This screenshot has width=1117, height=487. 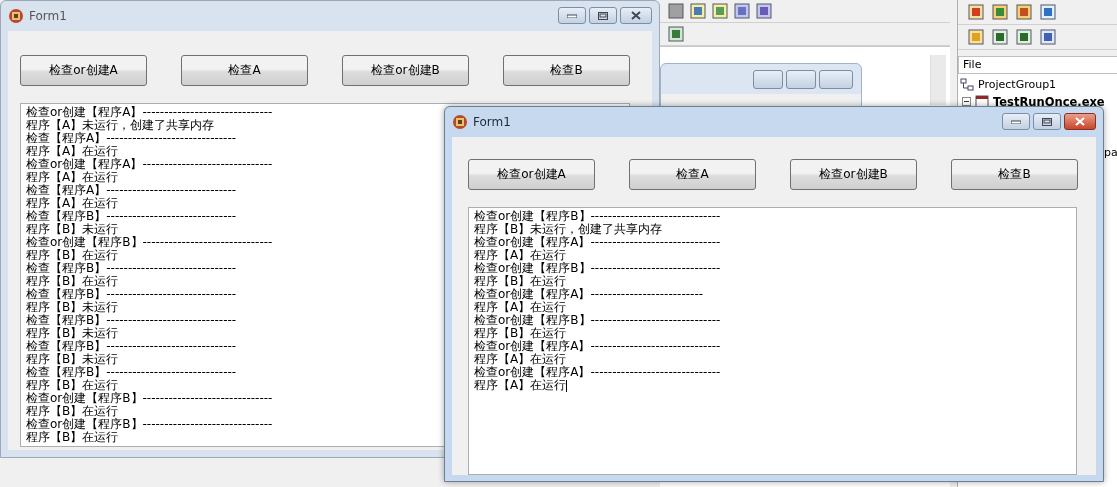 What do you see at coordinates (1037, 65) in the screenshot?
I see `column-header: File` at bounding box center [1037, 65].